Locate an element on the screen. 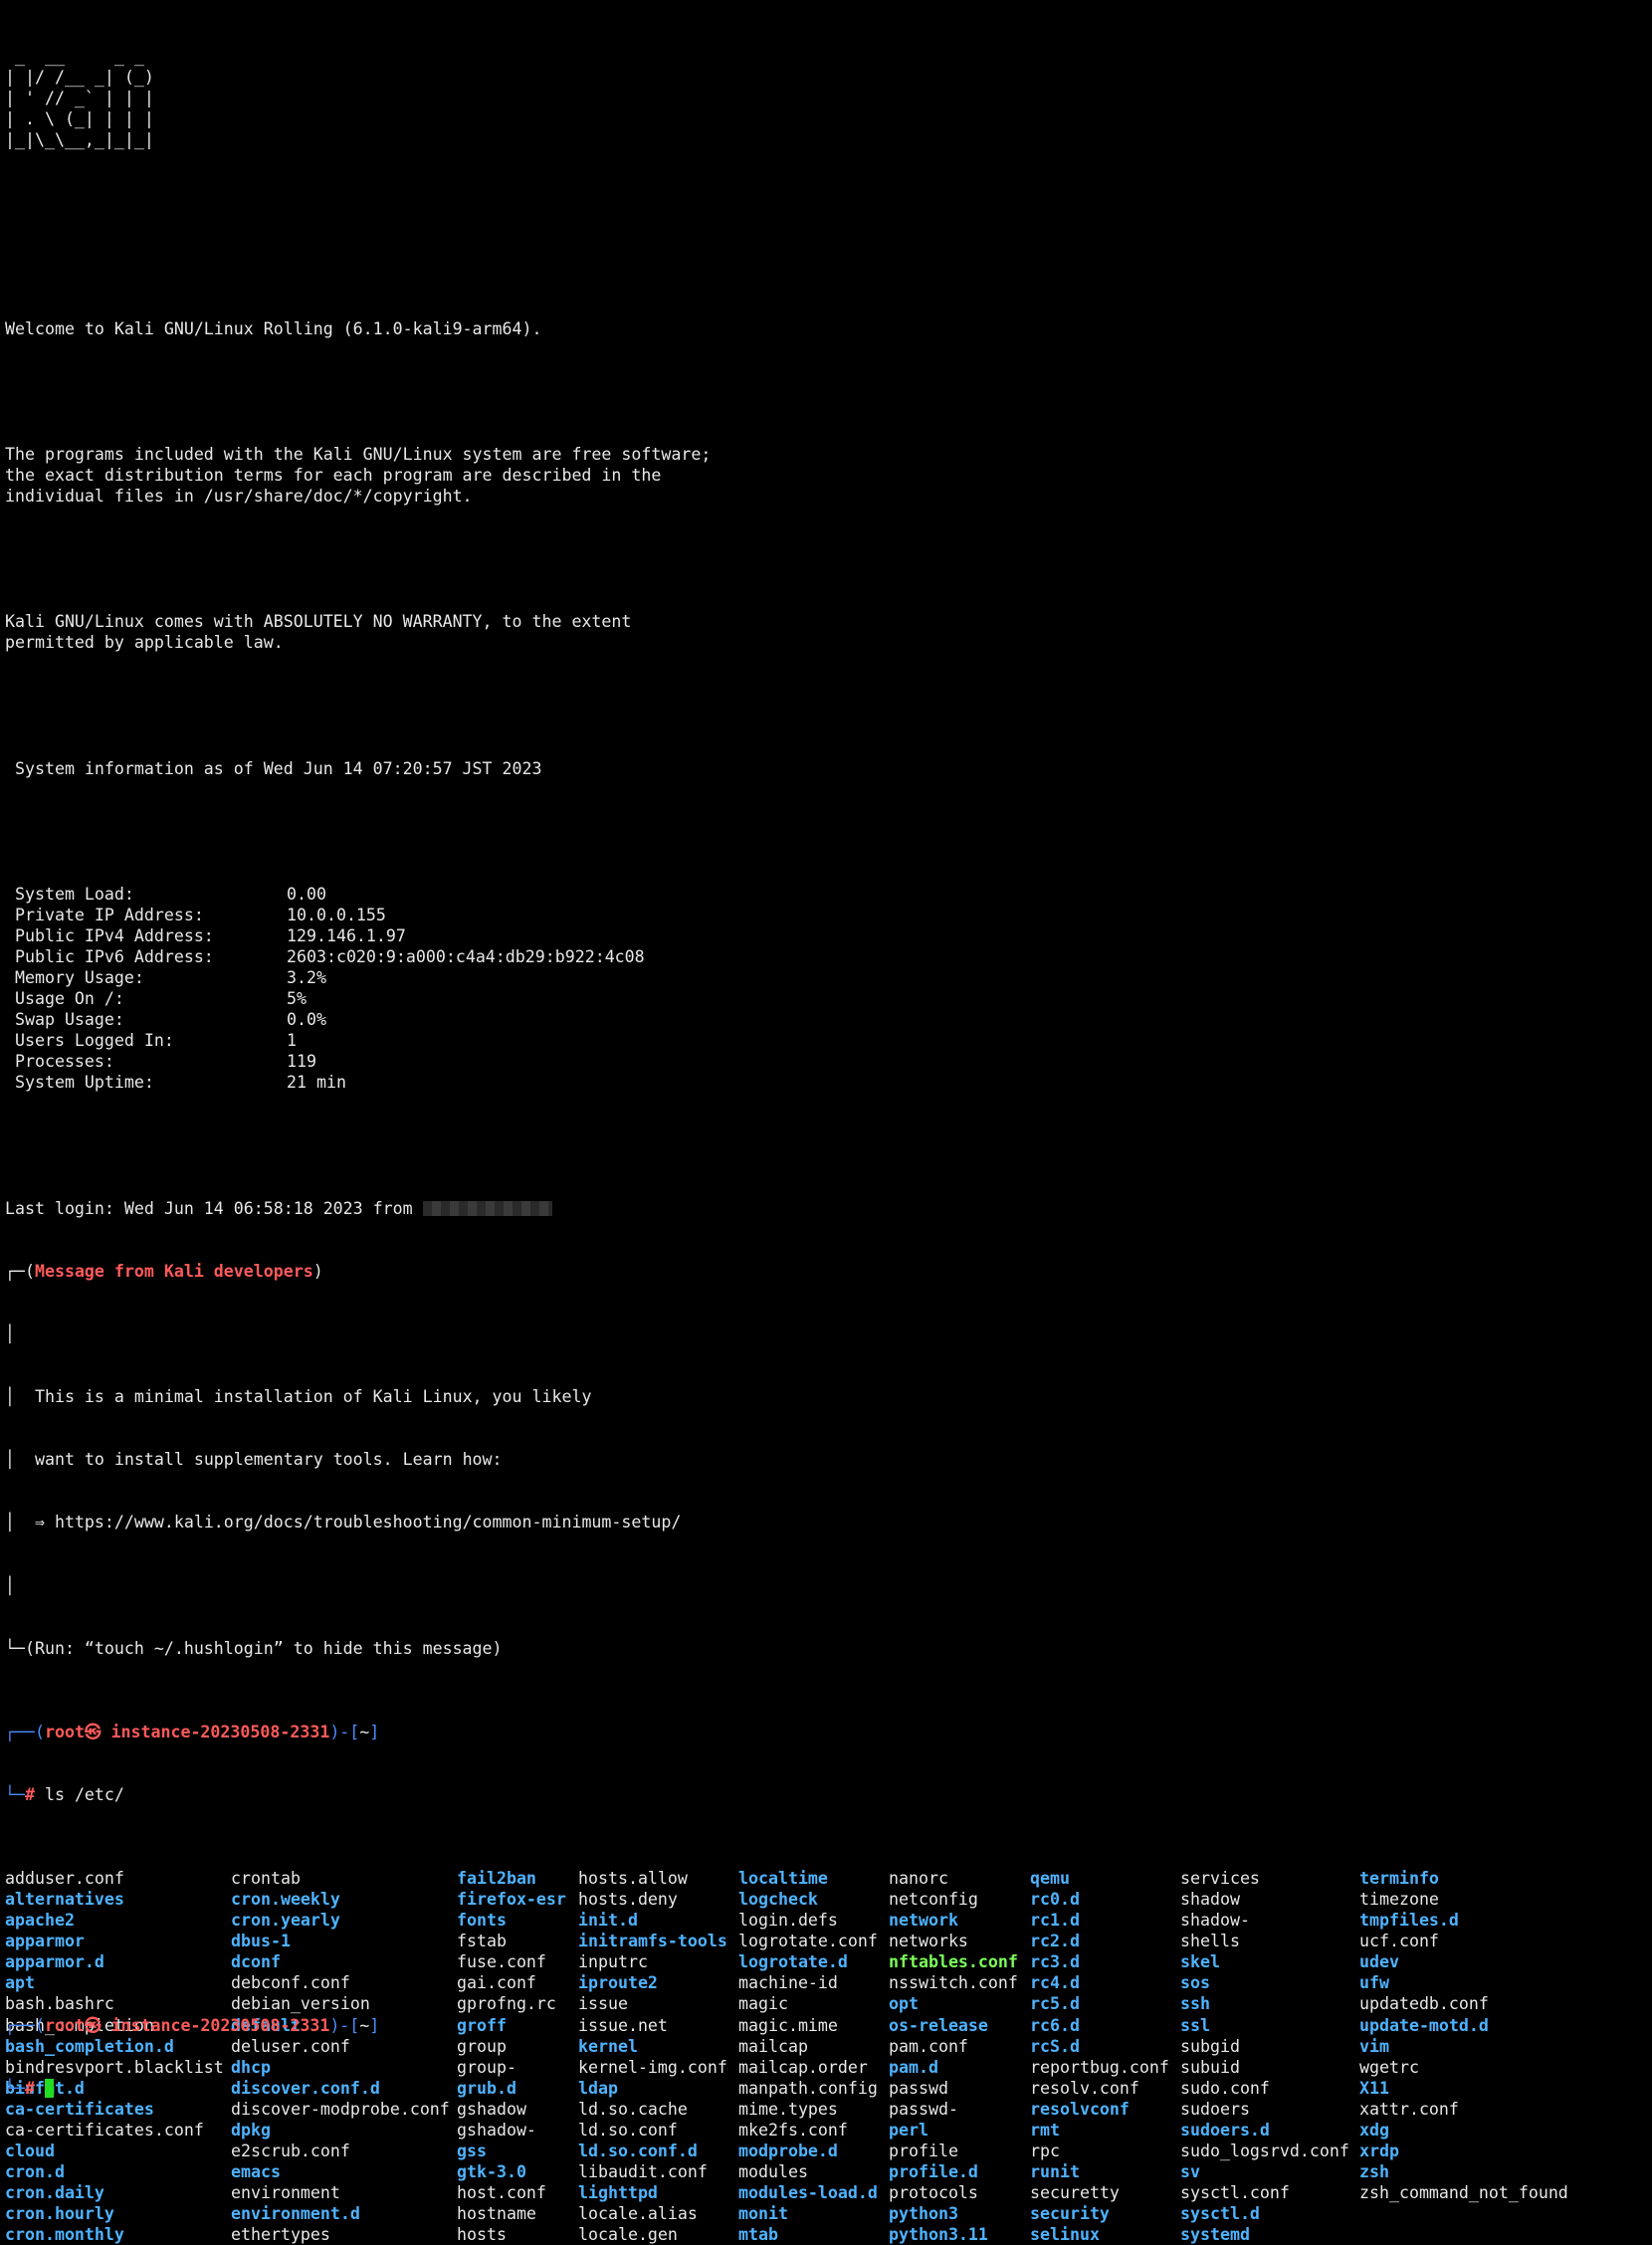 The image size is (1652, 2245). ls-file-entry: zsh_command_not_found is located at coordinates (1463, 2192).